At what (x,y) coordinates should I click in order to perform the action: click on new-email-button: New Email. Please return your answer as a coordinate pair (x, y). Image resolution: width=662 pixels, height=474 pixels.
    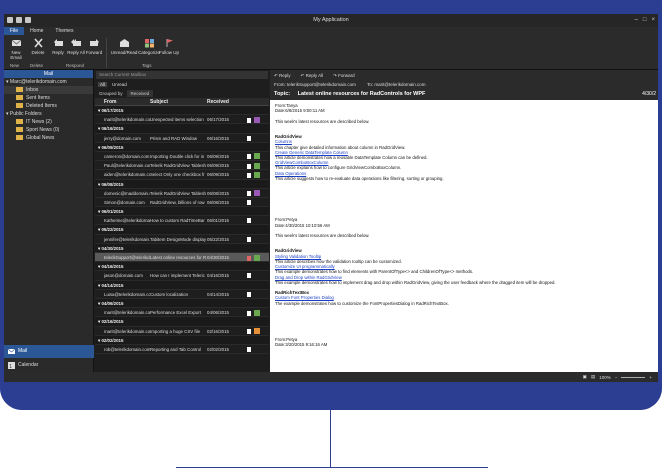
    Looking at the image, I should click on (16, 49).